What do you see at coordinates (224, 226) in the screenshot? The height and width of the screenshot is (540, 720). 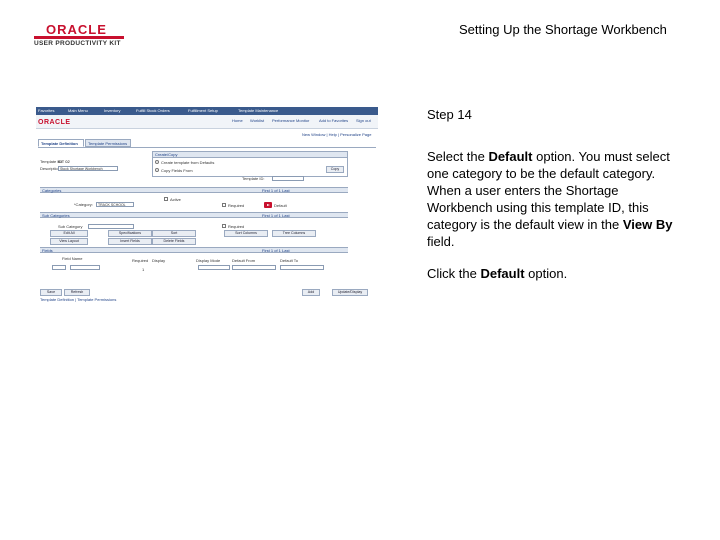 I see `sub-required-checkbox` at bounding box center [224, 226].